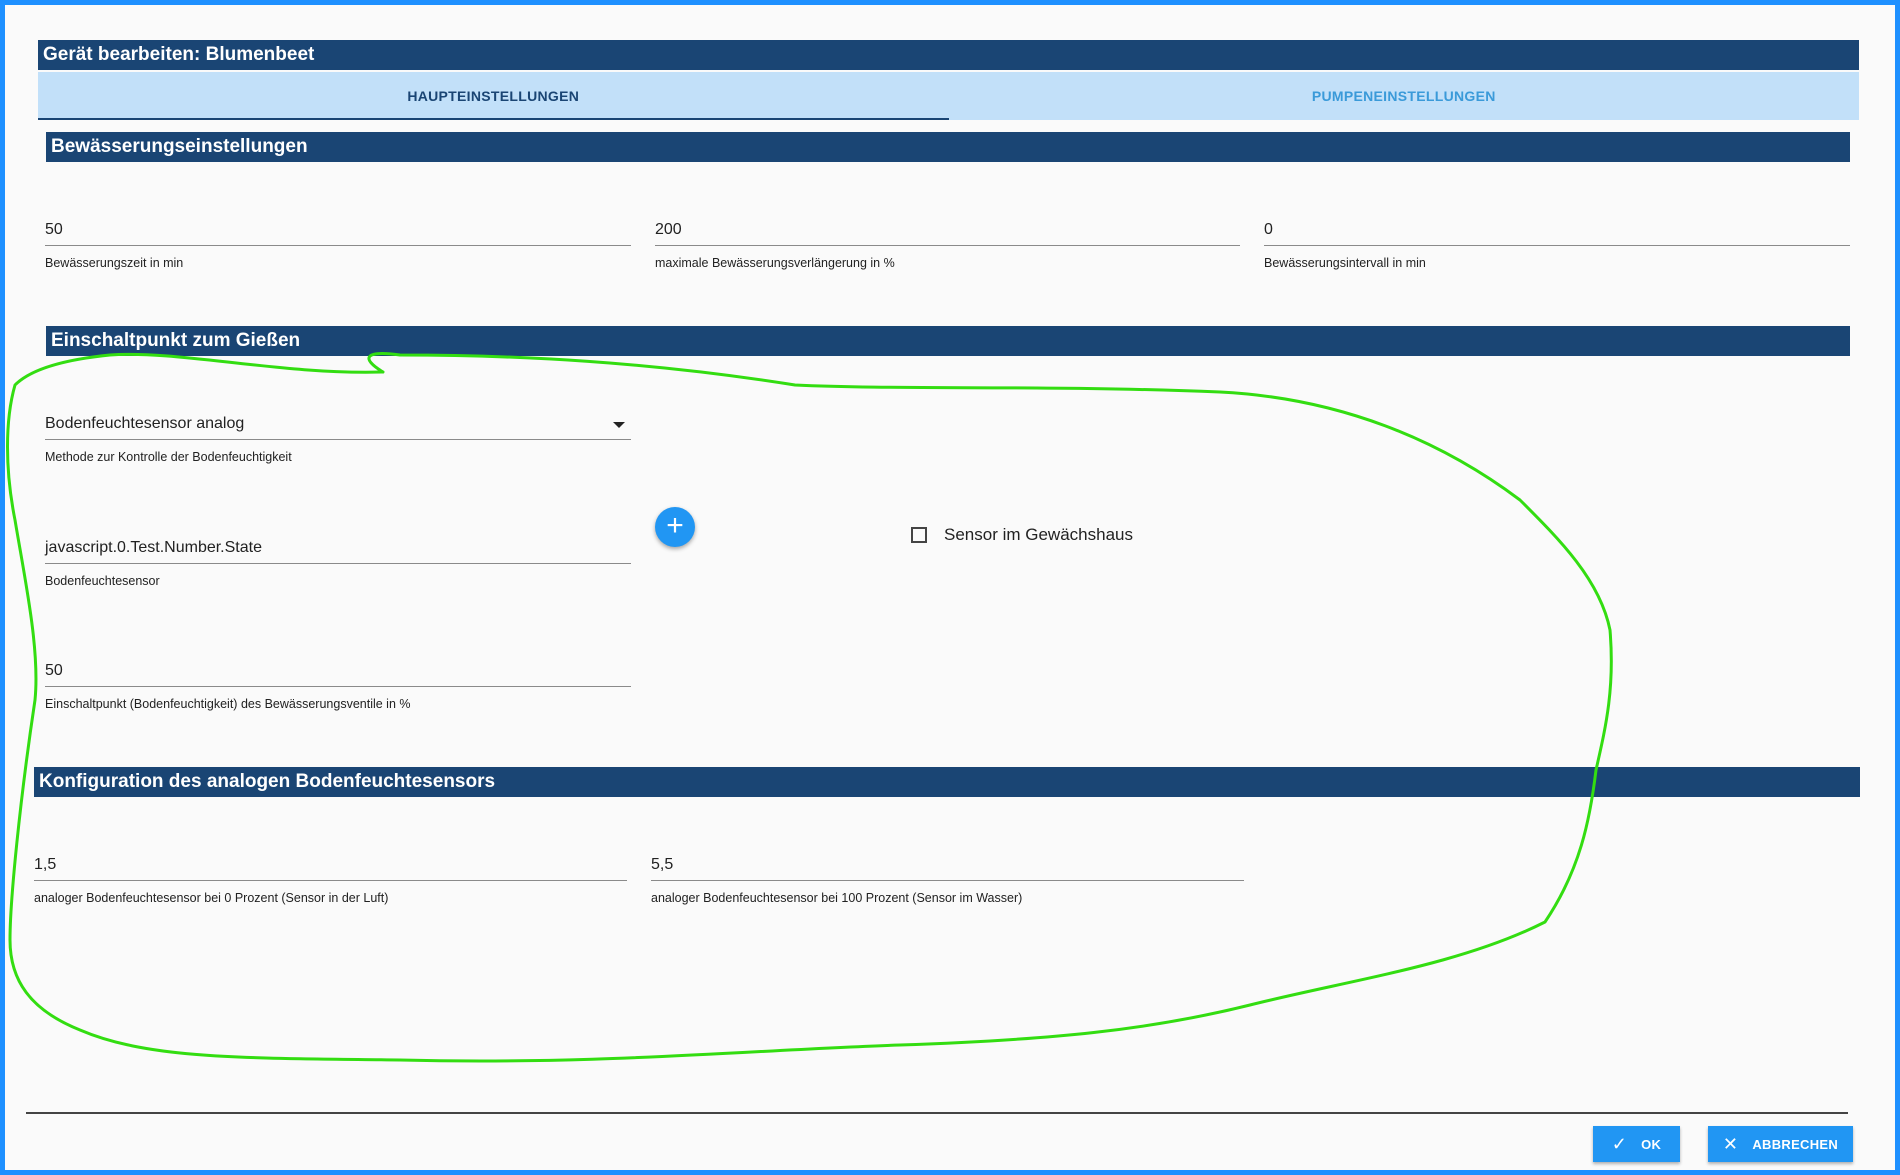 The width and height of the screenshot is (1900, 1175). Describe the element at coordinates (1404, 96) in the screenshot. I see `tab-pump-settings: PUMPENEINSTELLUNGEN` at that location.